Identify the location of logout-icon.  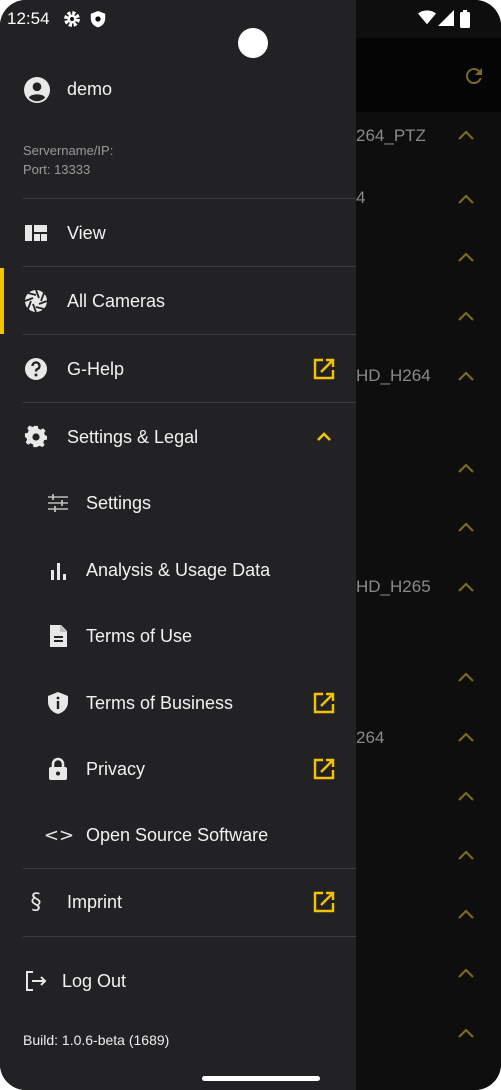
(36, 981).